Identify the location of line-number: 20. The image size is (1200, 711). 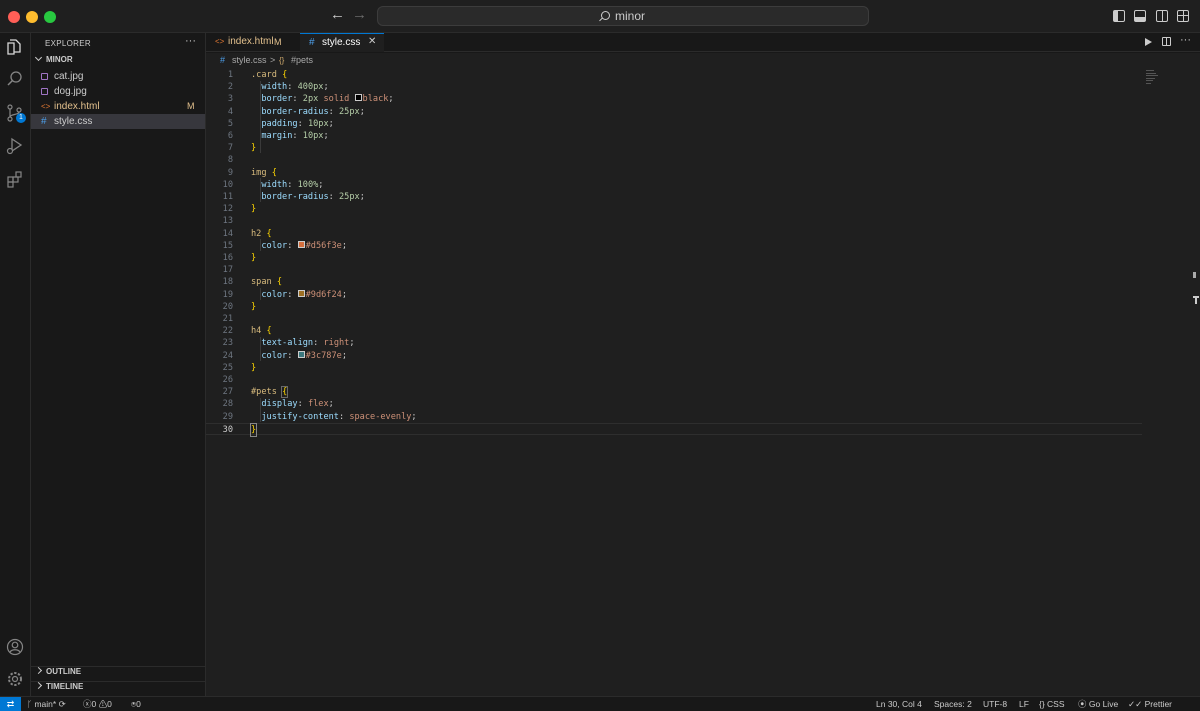
(227, 306).